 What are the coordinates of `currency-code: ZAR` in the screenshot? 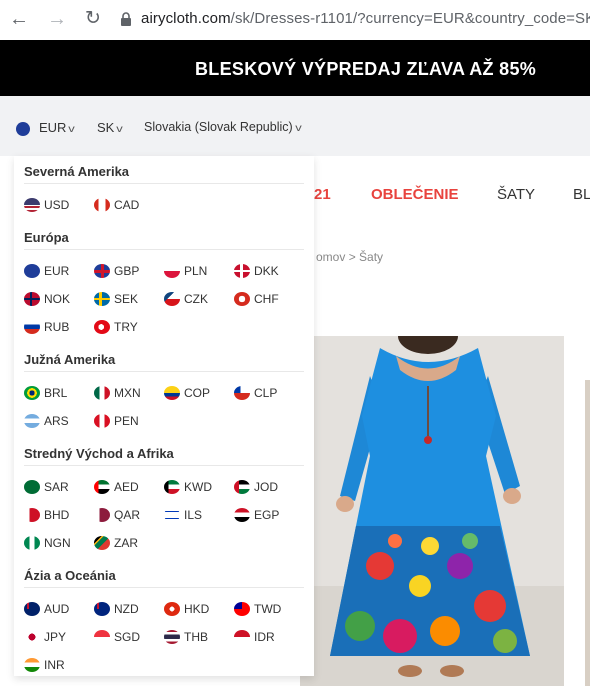 It's located at (126, 543).